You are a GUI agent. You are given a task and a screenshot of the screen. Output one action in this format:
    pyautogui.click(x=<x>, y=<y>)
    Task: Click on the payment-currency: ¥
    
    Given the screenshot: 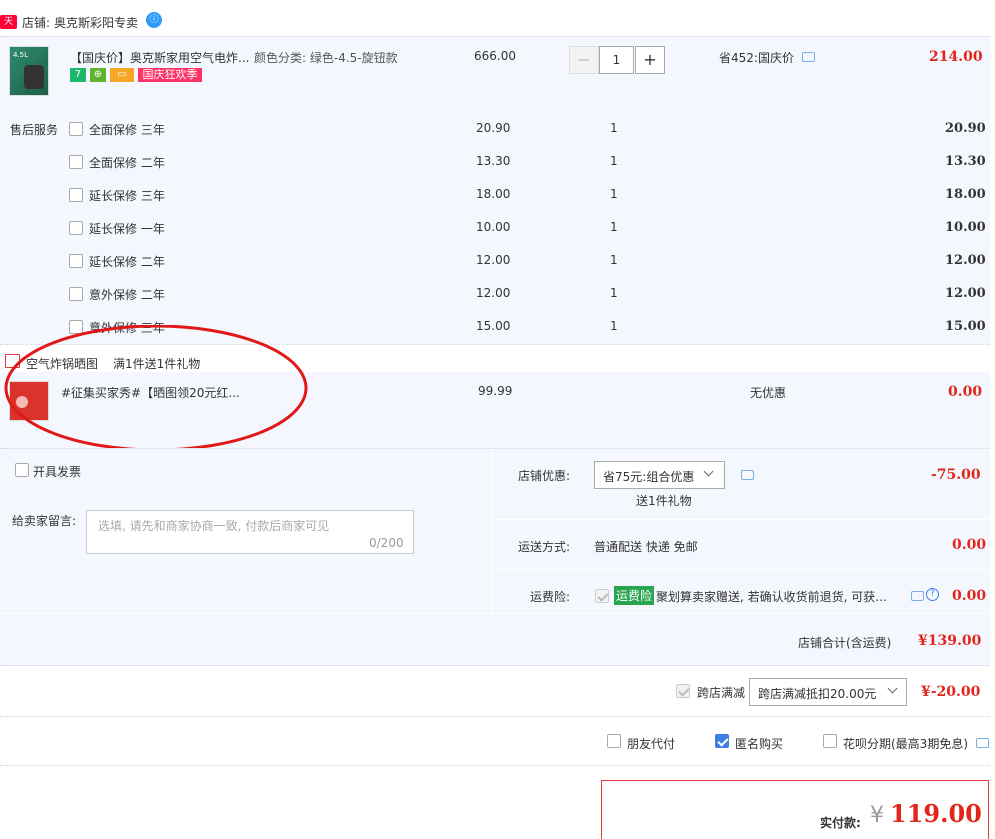 What is the action you would take?
    pyautogui.click(x=877, y=815)
    